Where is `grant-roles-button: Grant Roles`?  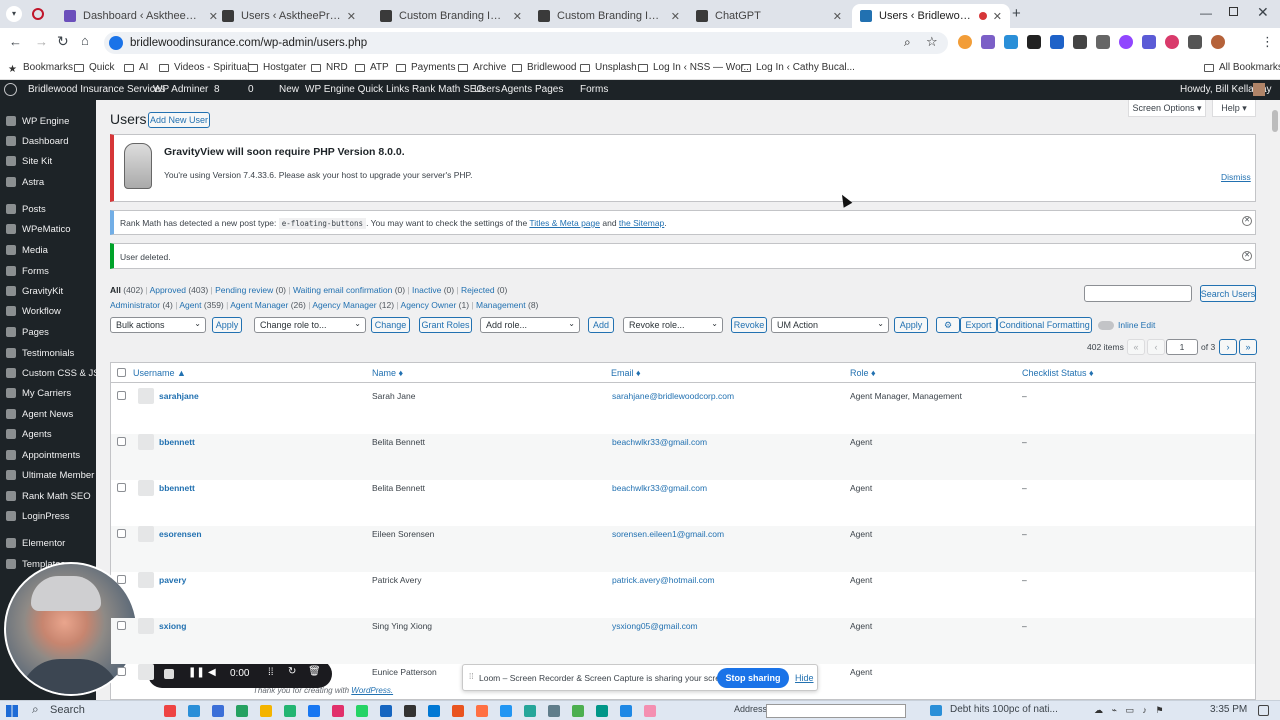
grant-roles-button: Grant Roles is located at coordinates (445, 325).